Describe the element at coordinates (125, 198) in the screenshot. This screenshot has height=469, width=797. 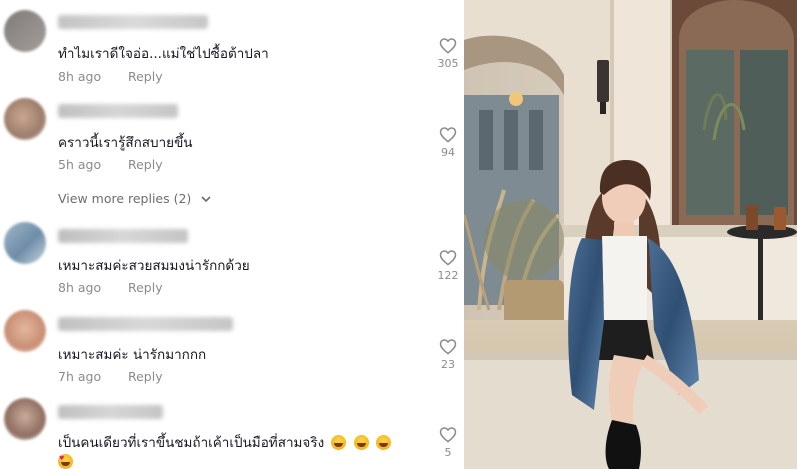
I see `view-more-label: View more replies (2)` at that location.